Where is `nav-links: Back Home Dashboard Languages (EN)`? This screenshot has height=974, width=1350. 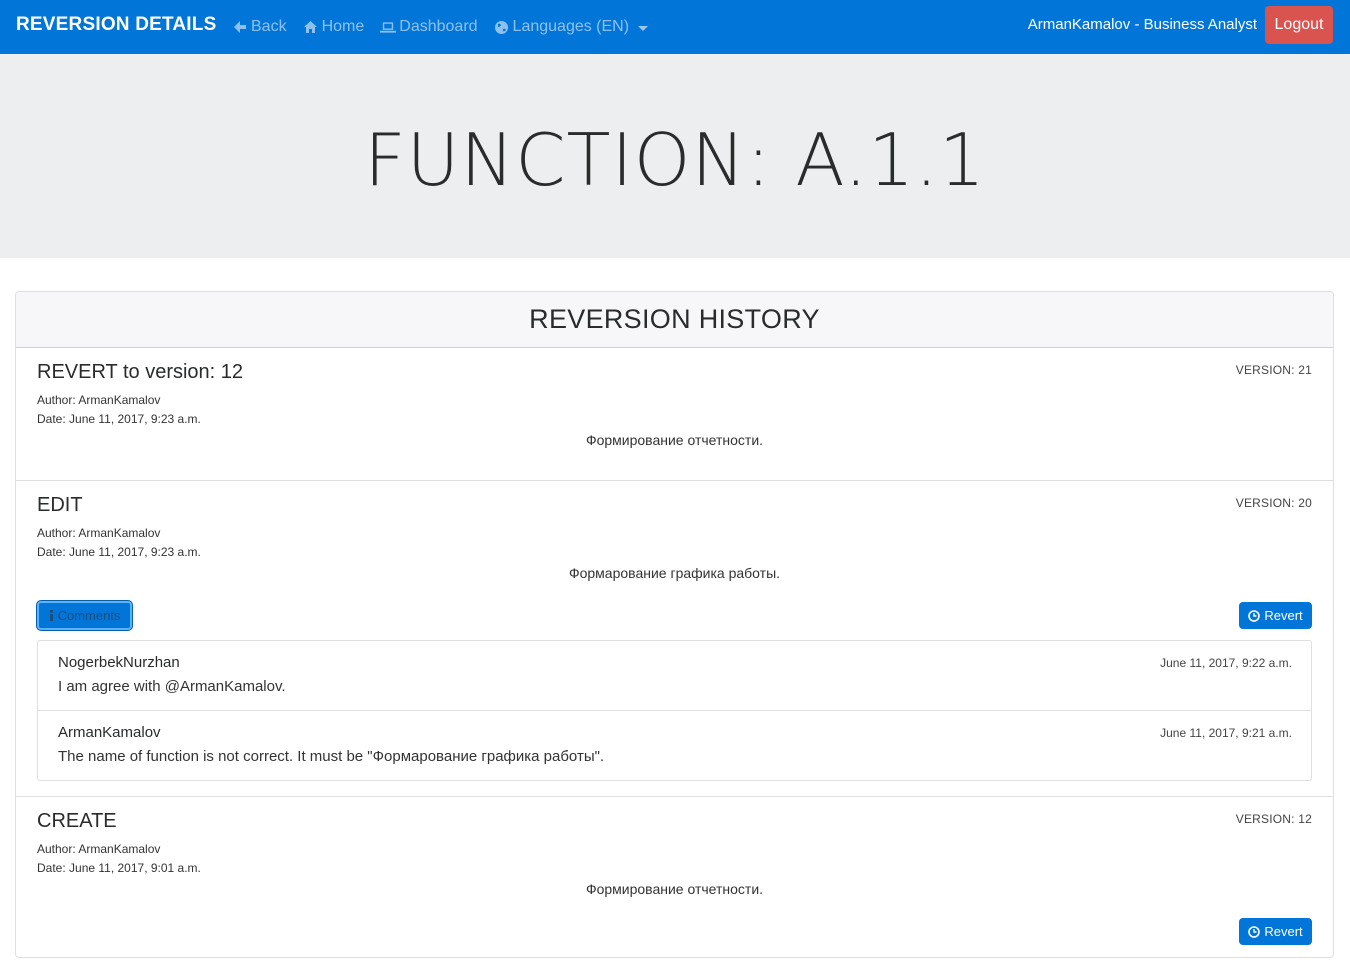 nav-links: Back Home Dashboard Languages (EN) is located at coordinates (448, 27).